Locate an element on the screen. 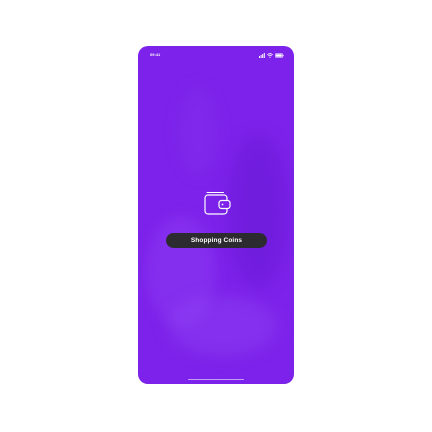 Image resolution: width=432 pixels, height=432 pixels. status-icons is located at coordinates (271, 55).